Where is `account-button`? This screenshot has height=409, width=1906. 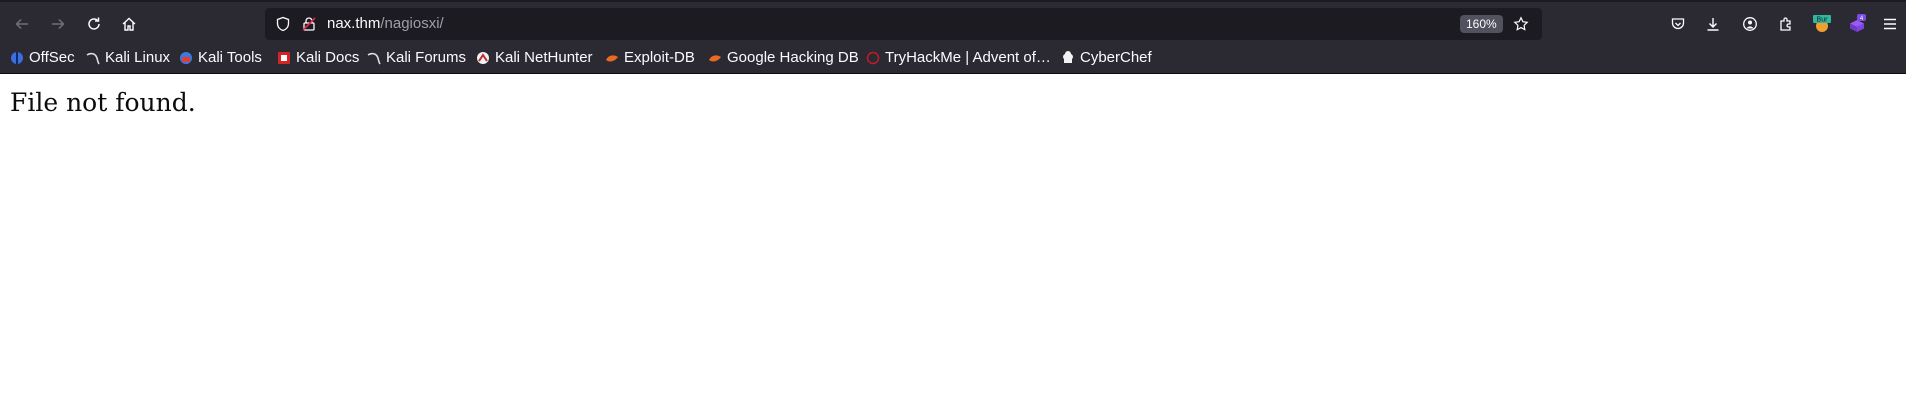
account-button is located at coordinates (1750, 24).